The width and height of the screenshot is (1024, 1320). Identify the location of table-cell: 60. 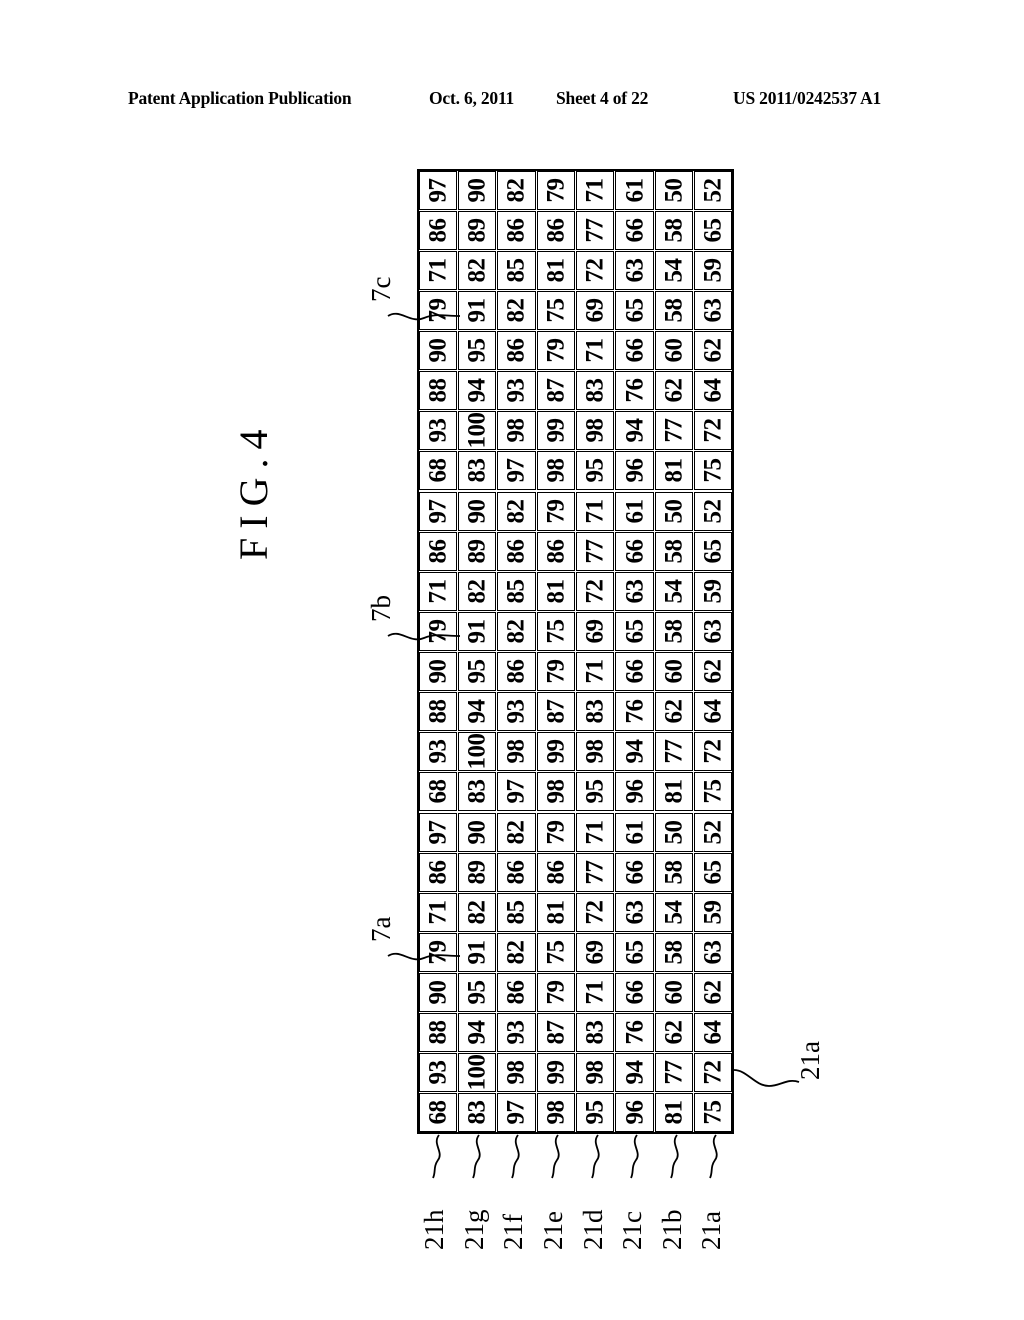
(674, 351).